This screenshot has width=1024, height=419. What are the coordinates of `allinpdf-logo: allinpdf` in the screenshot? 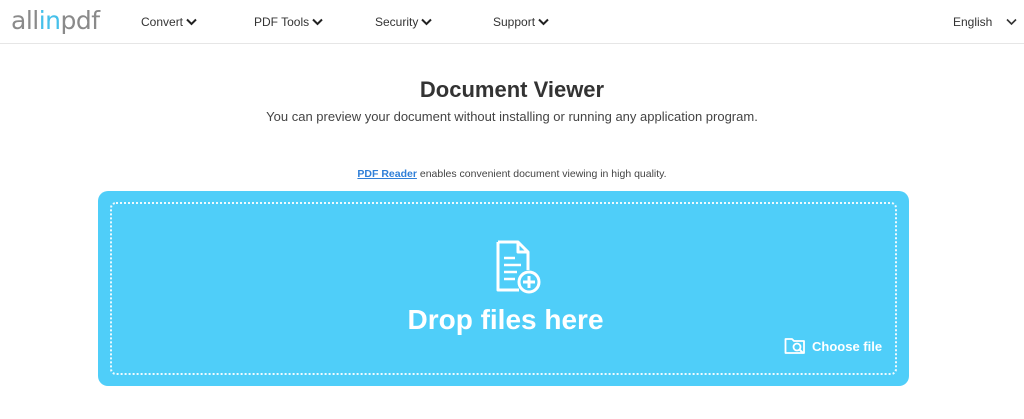 It's located at (55, 21).